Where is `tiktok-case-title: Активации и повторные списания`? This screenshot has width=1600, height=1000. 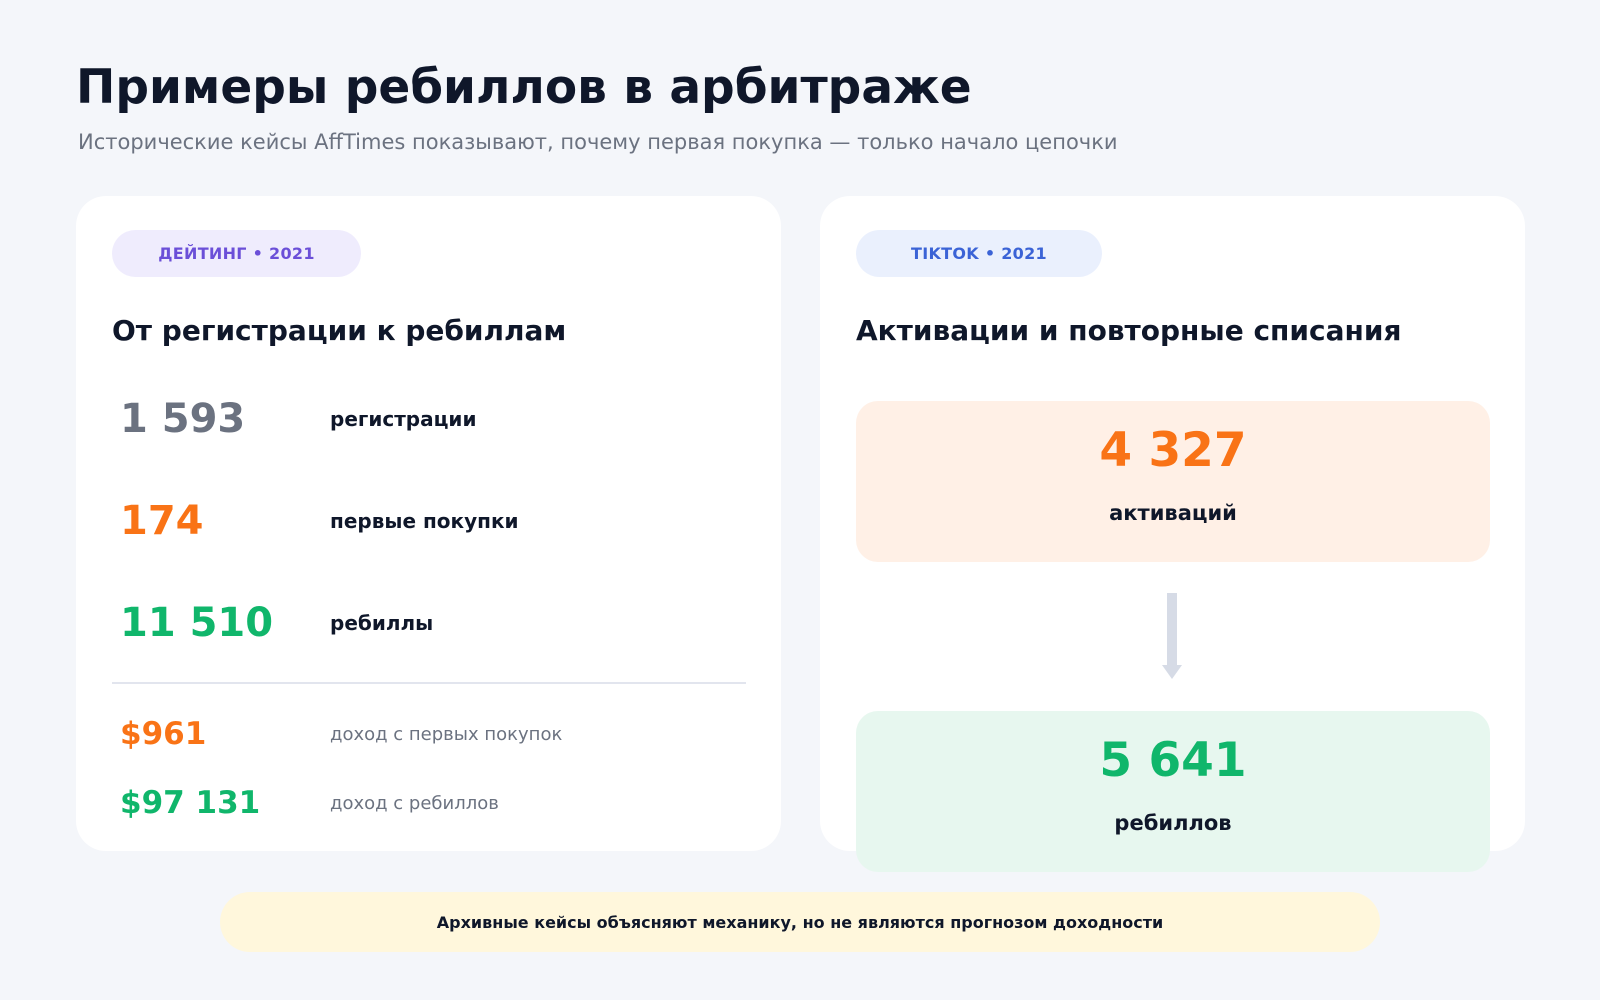 tiktok-case-title: Активации и повторные списания is located at coordinates (1129, 330).